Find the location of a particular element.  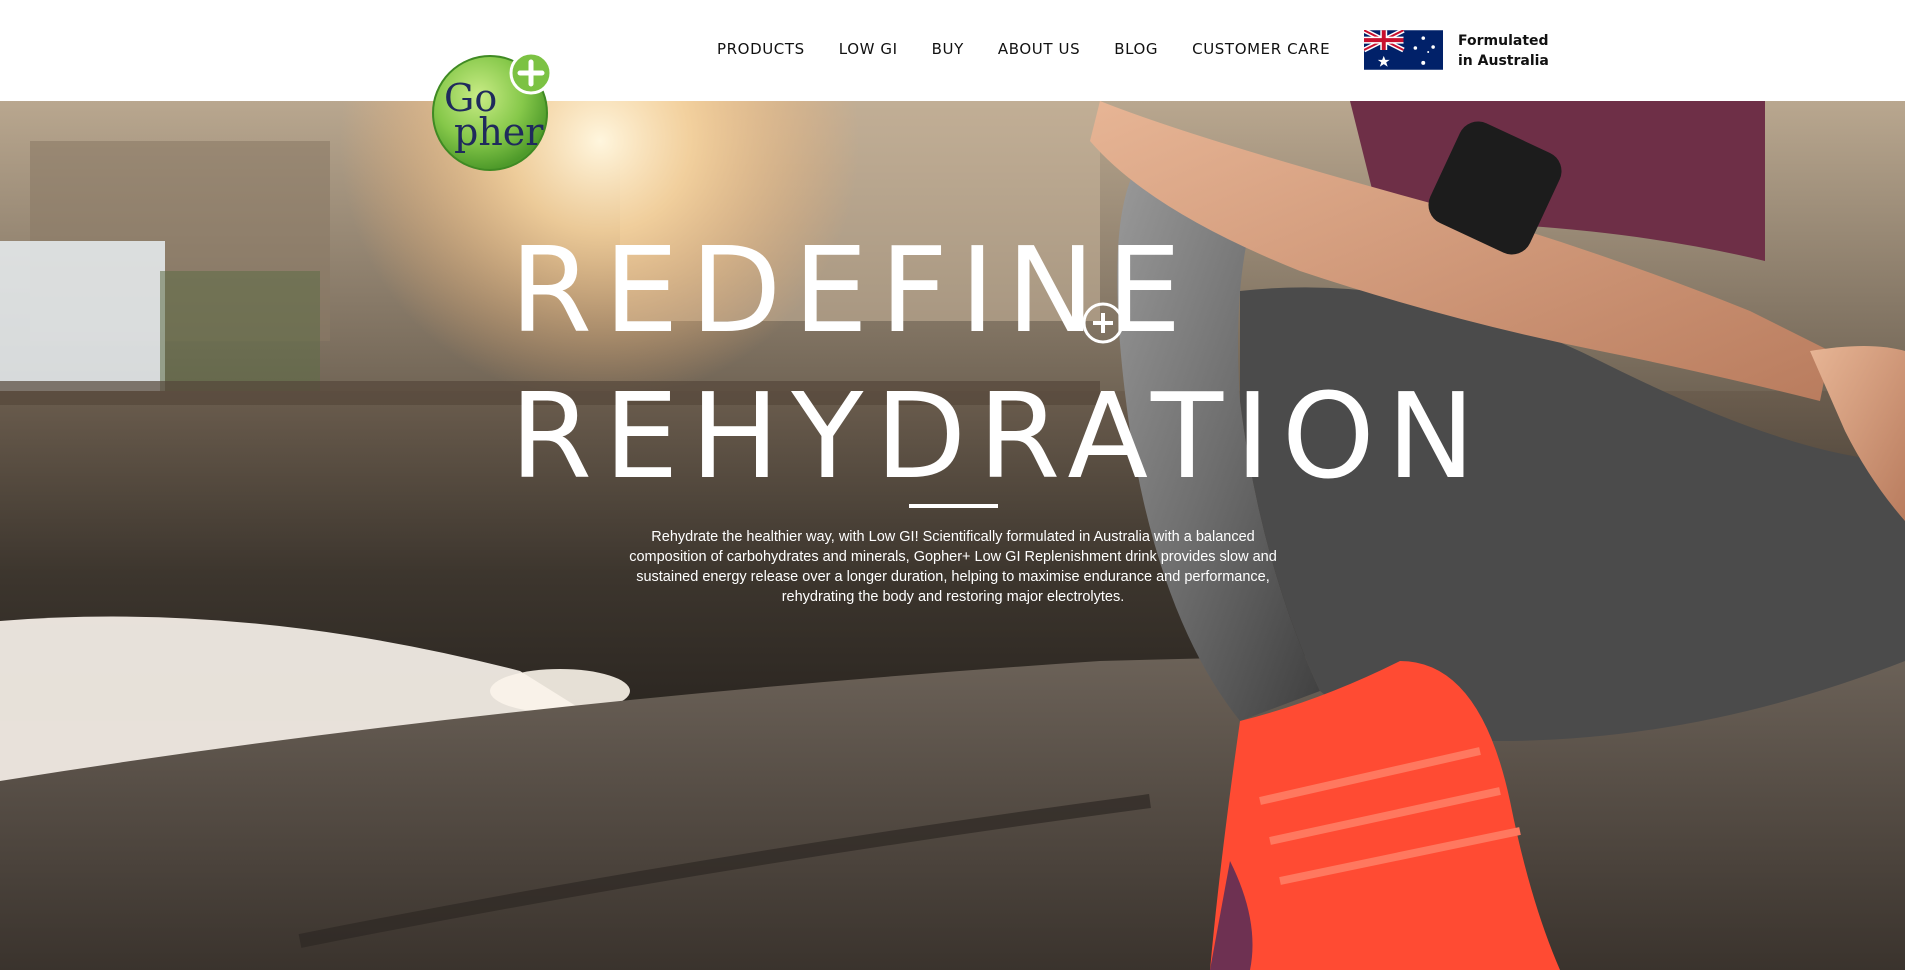

nav-low-gi: LOW GI is located at coordinates (868, 49).